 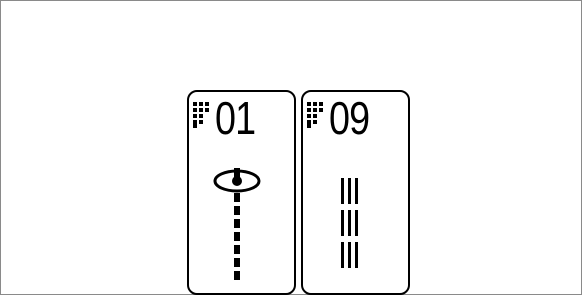 I want to click on stitch-card-09: 09, so click(x=355, y=192).